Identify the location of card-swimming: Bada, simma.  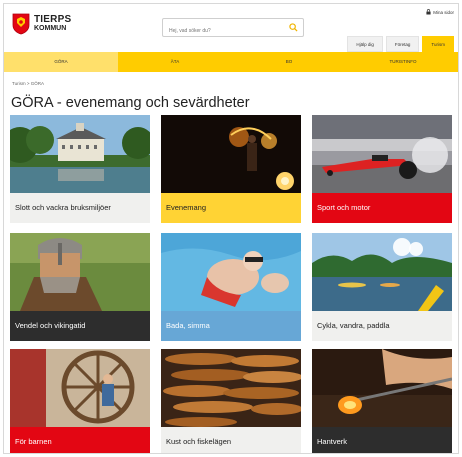
(231, 287).